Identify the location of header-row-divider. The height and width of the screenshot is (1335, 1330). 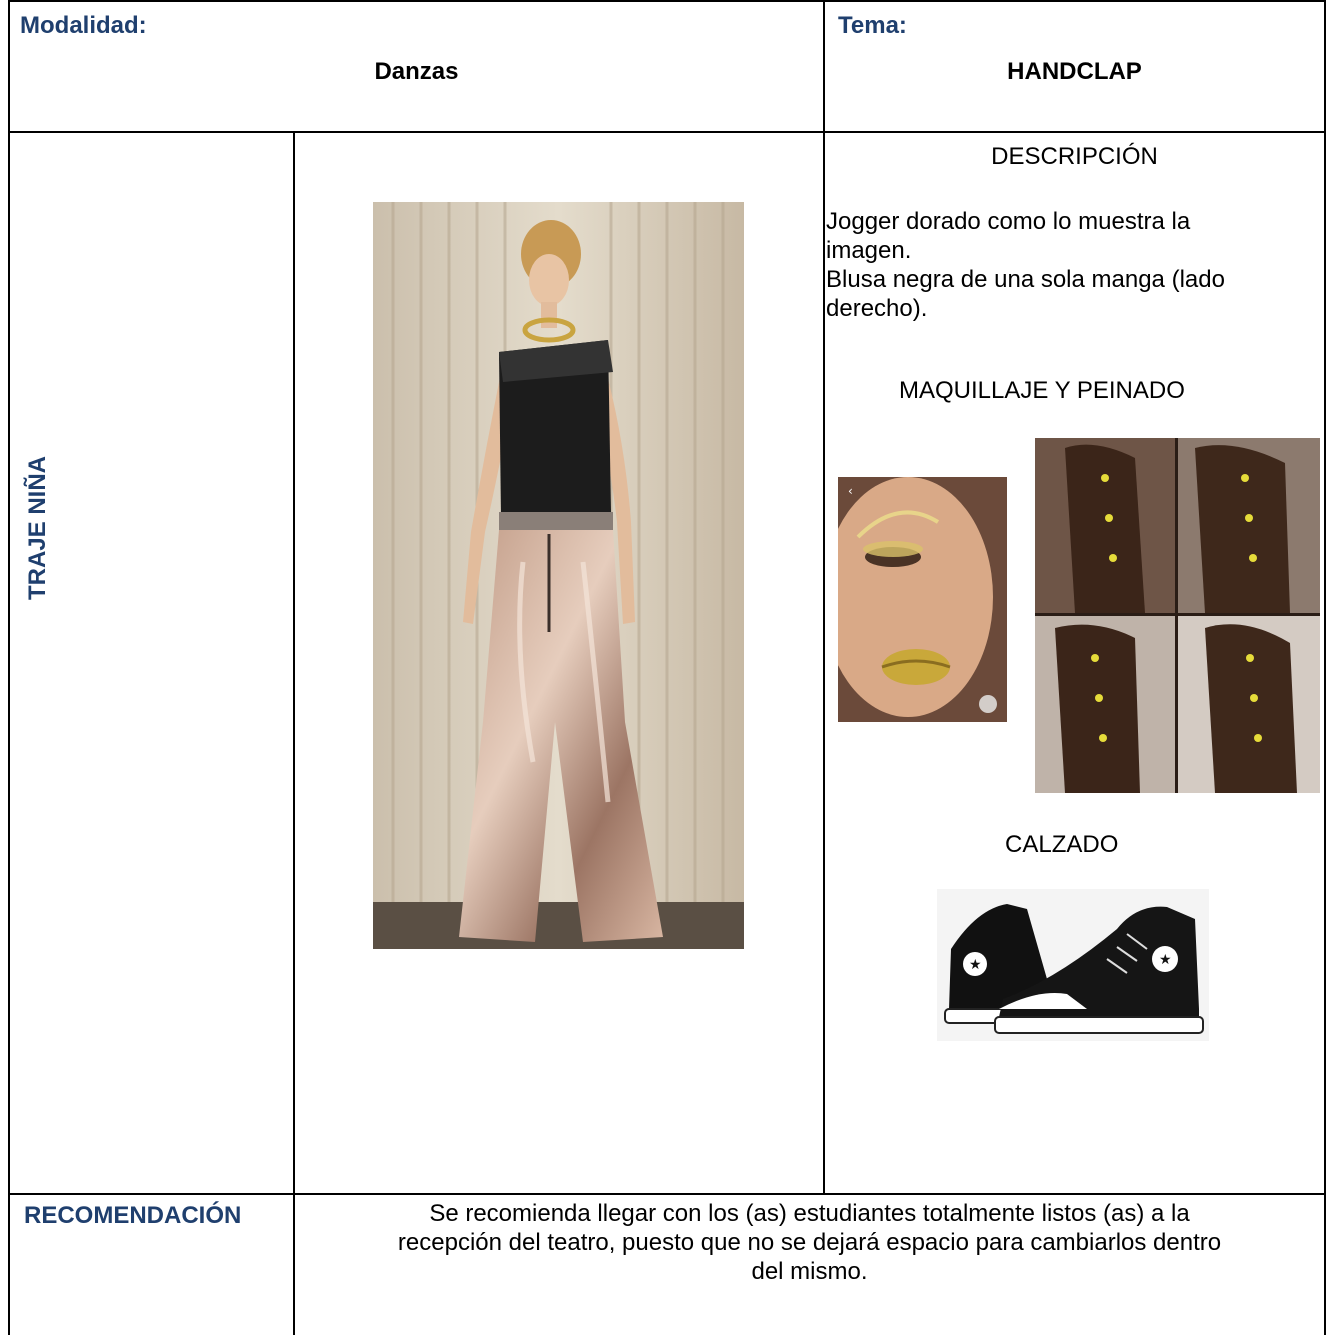
(667, 132).